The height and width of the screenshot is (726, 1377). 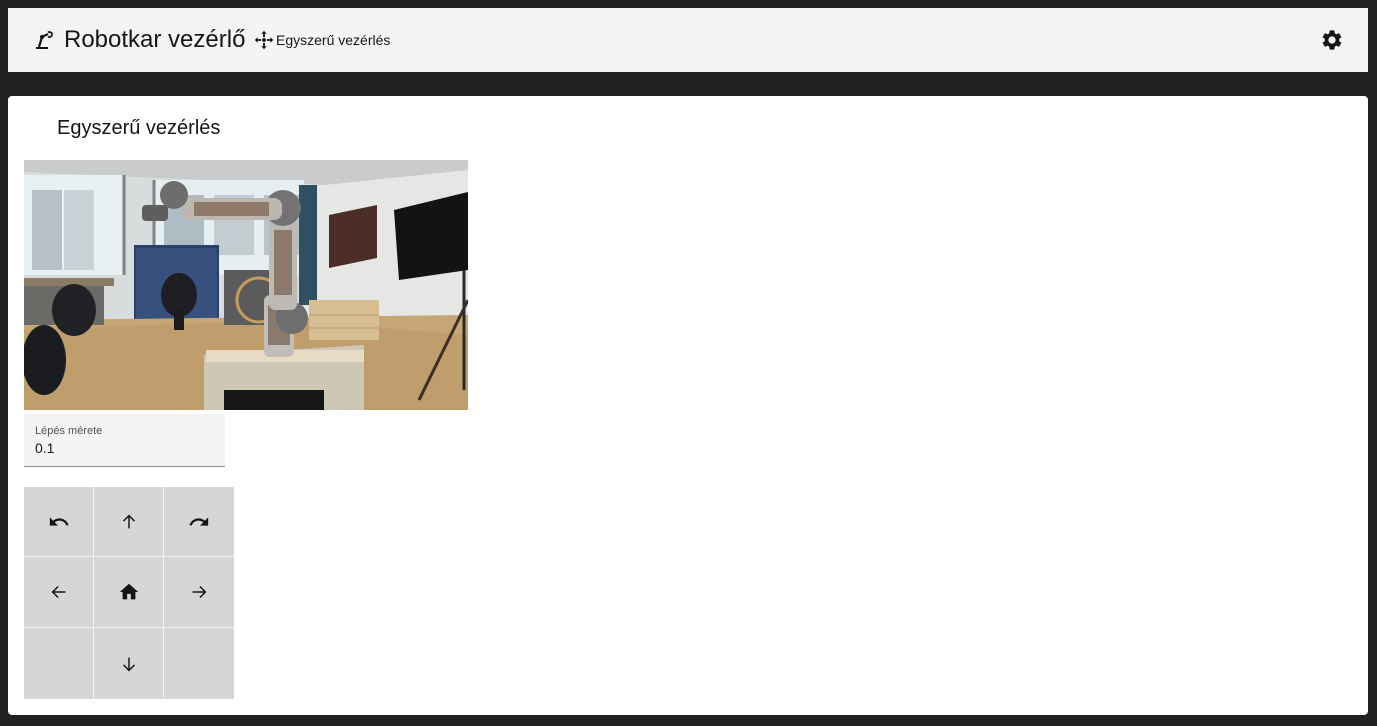 I want to click on arrow-right-icon, so click(x=199, y=592).